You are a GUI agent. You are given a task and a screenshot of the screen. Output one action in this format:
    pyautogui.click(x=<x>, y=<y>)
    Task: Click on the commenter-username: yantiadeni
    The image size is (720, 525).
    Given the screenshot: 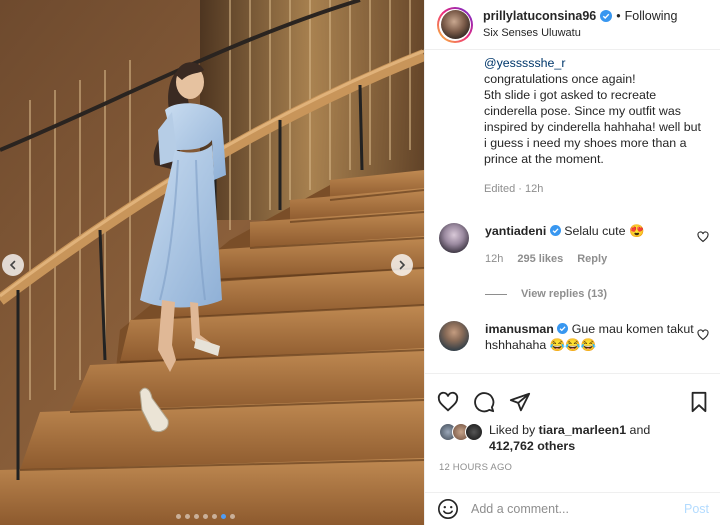 What is the action you would take?
    pyautogui.click(x=515, y=231)
    